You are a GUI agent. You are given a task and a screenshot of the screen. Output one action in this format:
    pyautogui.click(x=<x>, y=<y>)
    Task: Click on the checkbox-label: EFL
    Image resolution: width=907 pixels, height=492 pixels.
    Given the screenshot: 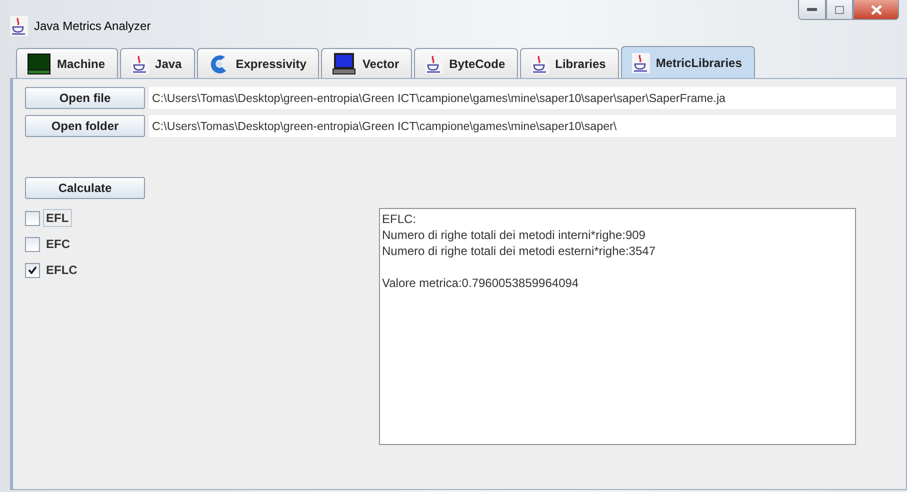 What is the action you would take?
    pyautogui.click(x=57, y=218)
    